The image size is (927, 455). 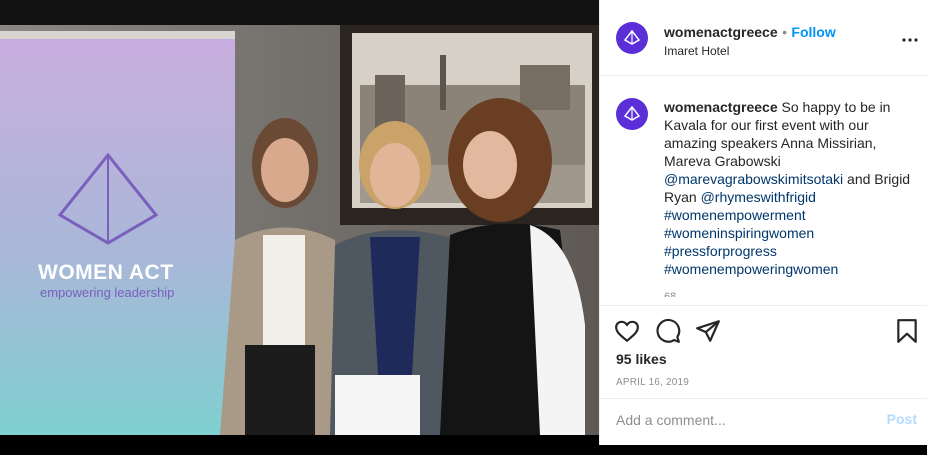 I want to click on follow-button: Follow, so click(x=813, y=32).